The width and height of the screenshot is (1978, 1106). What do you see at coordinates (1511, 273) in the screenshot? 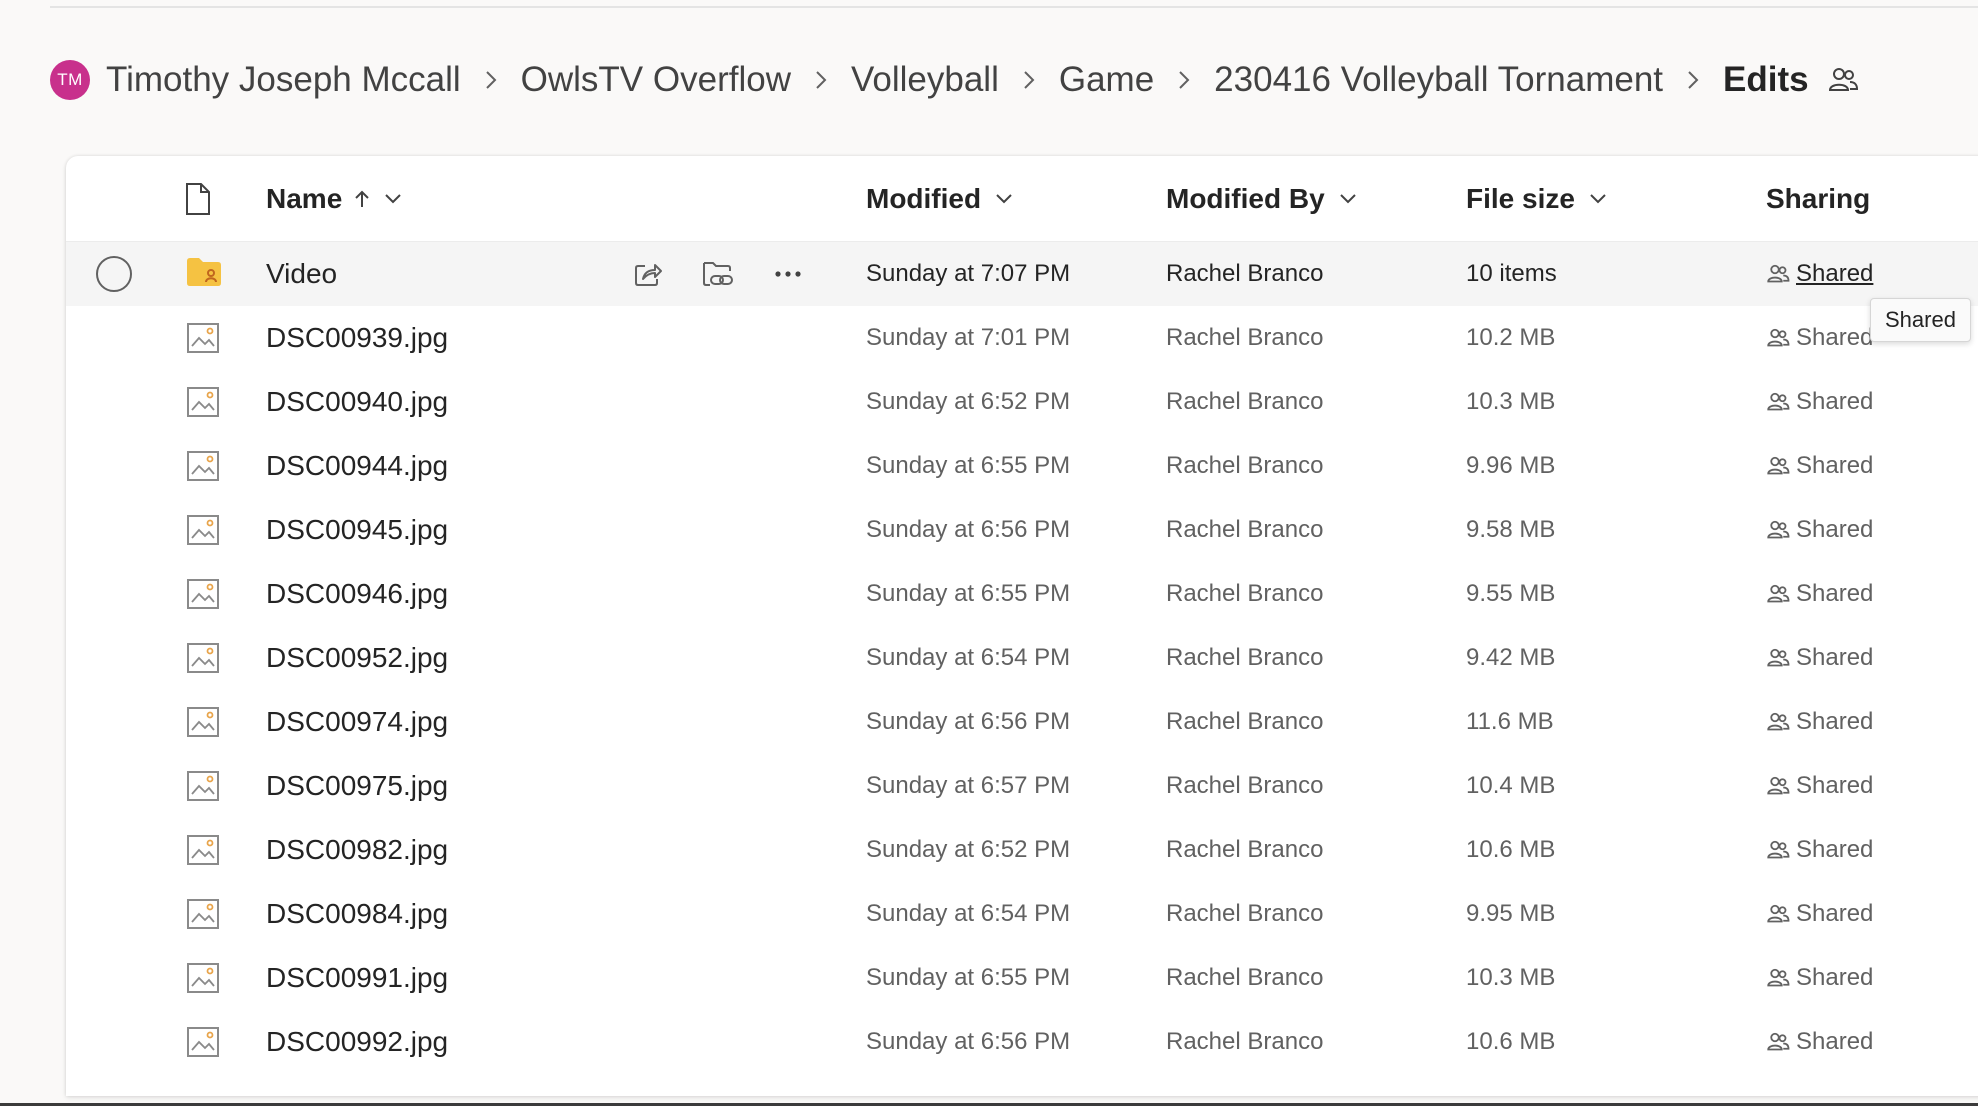
I see `file-size: 10 items` at bounding box center [1511, 273].